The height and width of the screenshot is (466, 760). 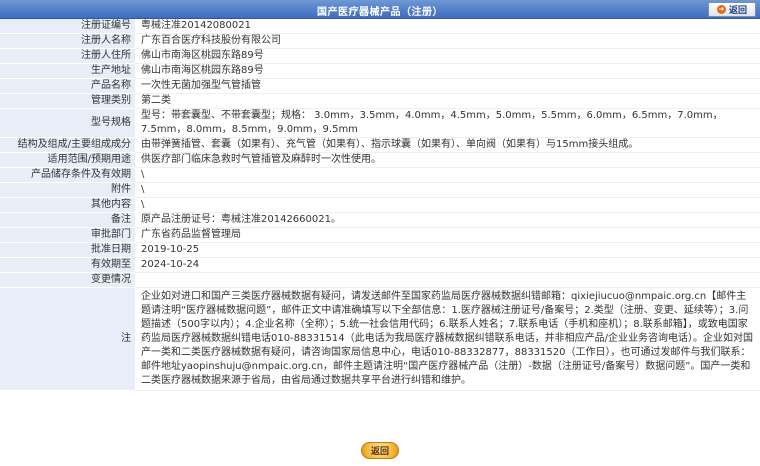 I want to click on field-value, so click(x=447, y=280).